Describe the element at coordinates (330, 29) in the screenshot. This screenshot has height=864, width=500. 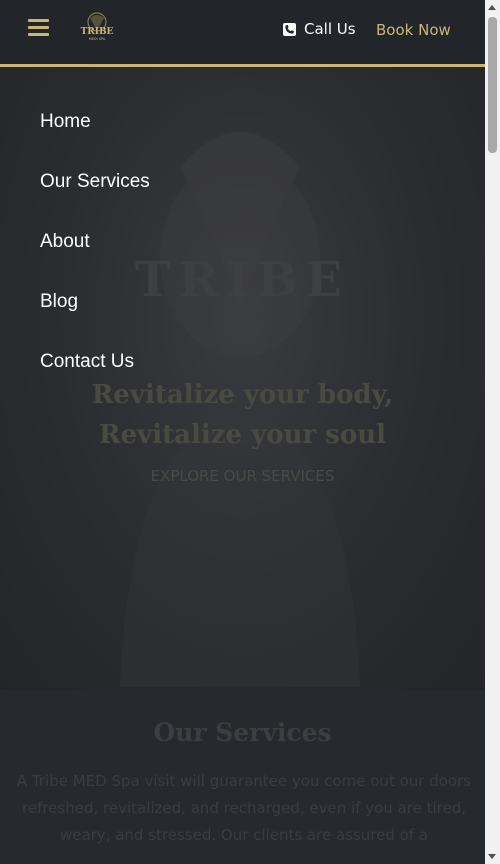
I see `call-us-label: Call Us` at that location.